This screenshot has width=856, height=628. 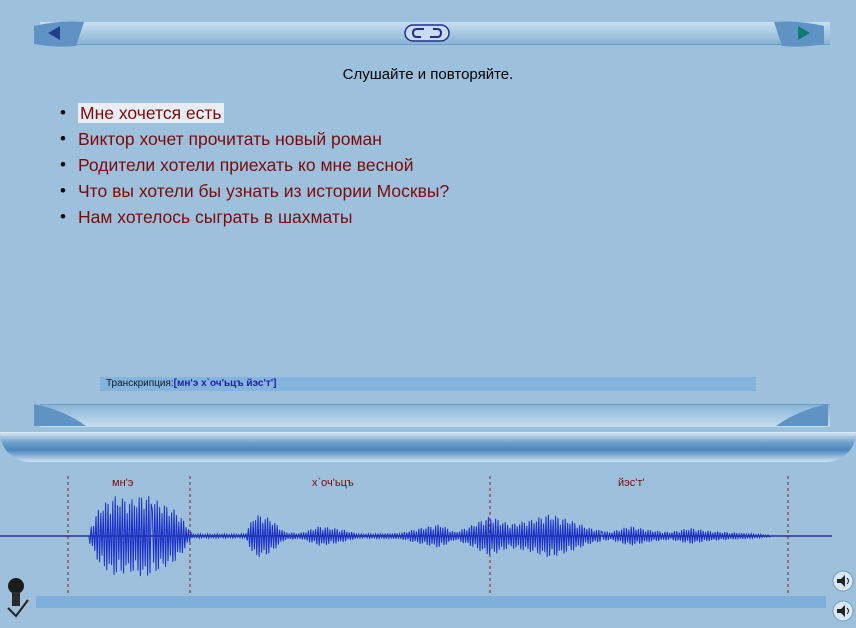 I want to click on sentence-item-5: • Нам хотелось сыграть в шахматы, so click(x=254, y=217).